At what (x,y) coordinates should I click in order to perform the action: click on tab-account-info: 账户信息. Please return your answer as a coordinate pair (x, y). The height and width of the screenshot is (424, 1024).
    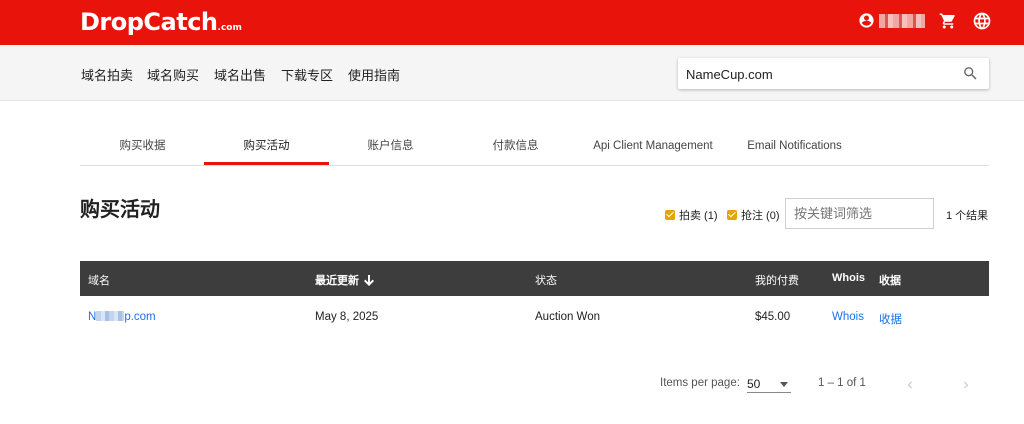
    Looking at the image, I should click on (390, 146).